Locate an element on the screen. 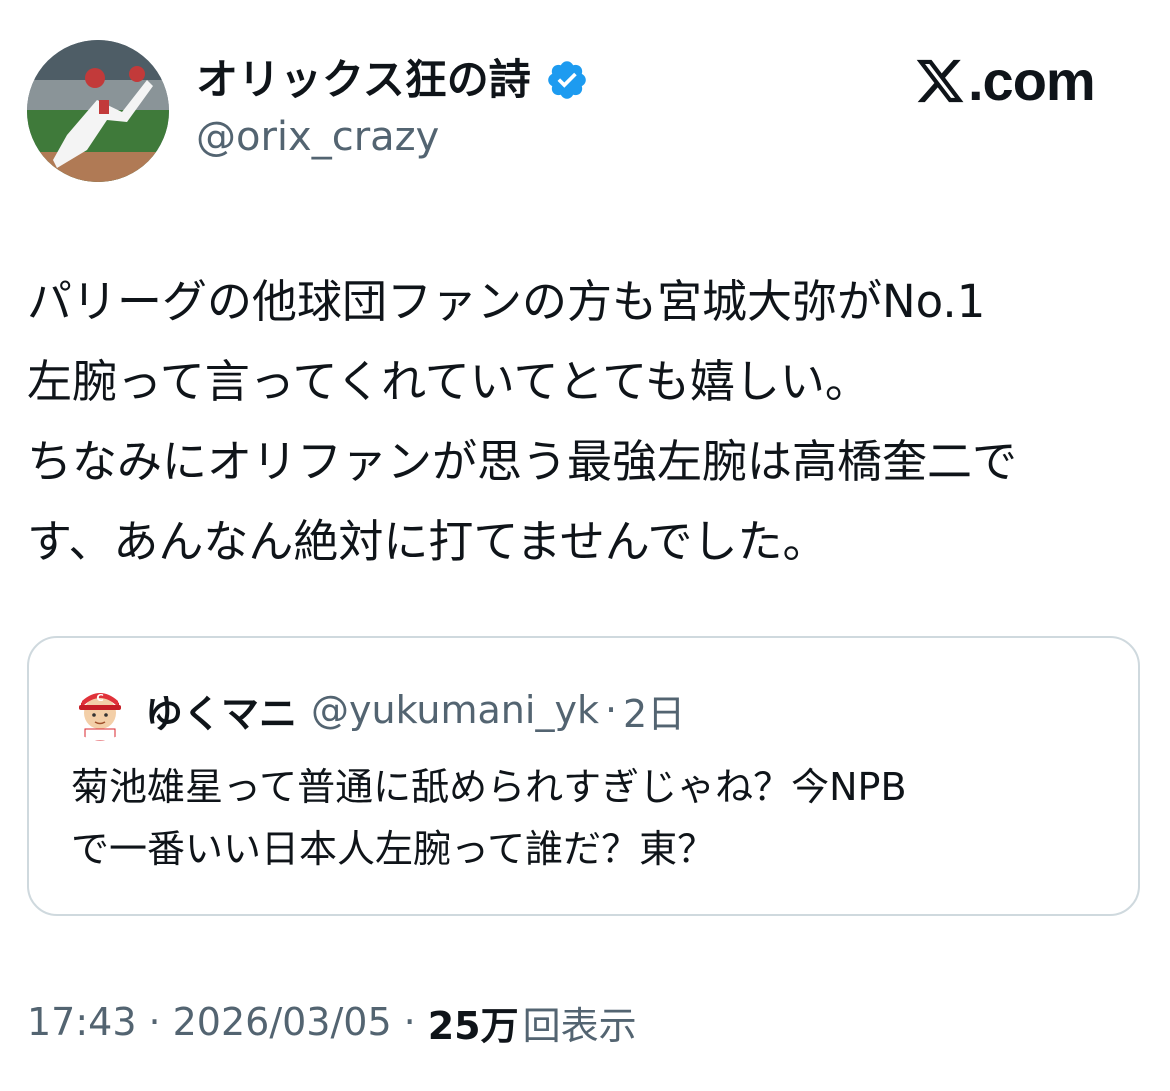  author-name-row: オリックス狂の詩 is located at coordinates (392, 80).